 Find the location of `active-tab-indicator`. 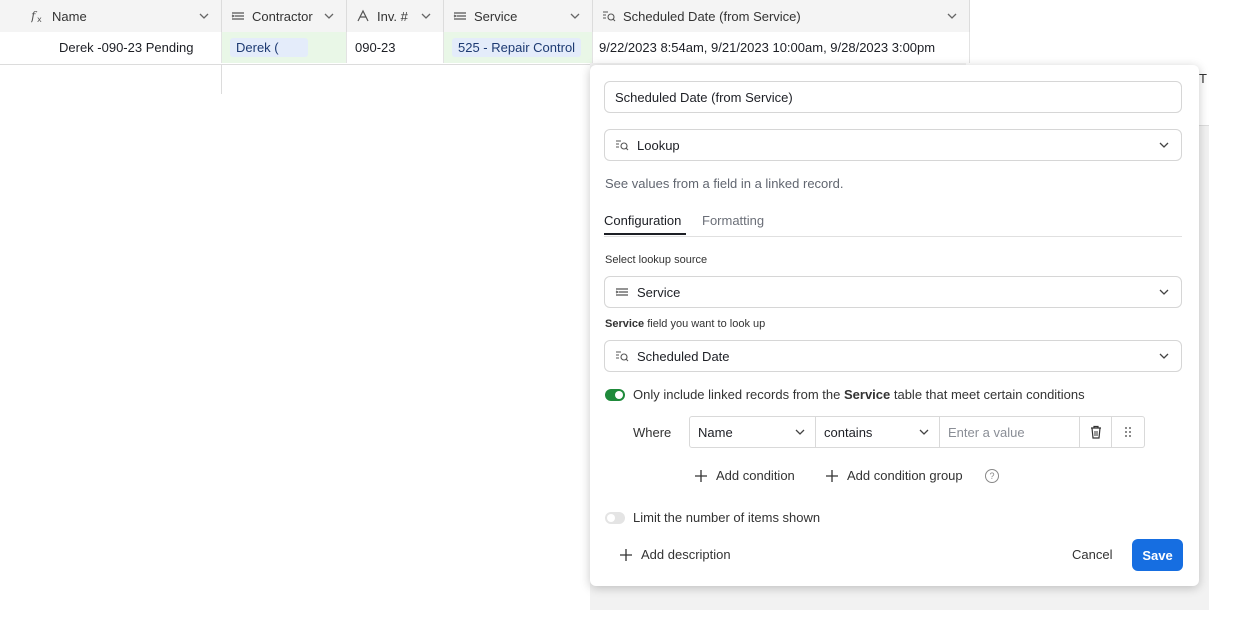

active-tab-indicator is located at coordinates (645, 234).